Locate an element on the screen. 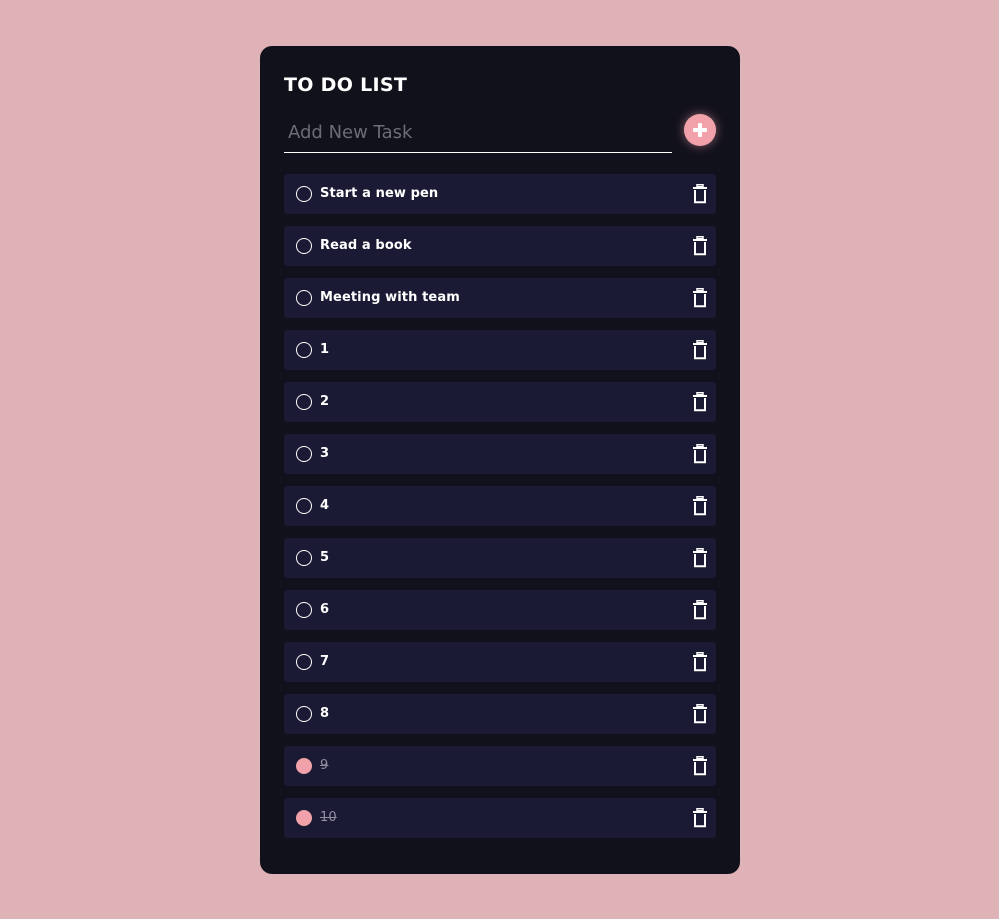 The height and width of the screenshot is (919, 999). task-item: 6 is located at coordinates (500, 610).